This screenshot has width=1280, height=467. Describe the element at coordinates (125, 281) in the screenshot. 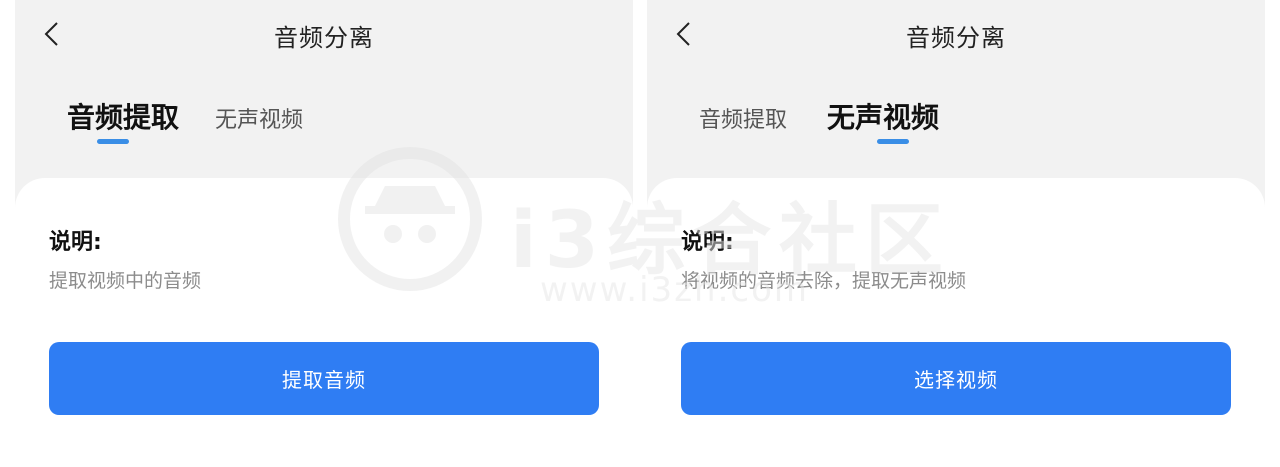

I see `description-text: 提取视频中的音频` at that location.